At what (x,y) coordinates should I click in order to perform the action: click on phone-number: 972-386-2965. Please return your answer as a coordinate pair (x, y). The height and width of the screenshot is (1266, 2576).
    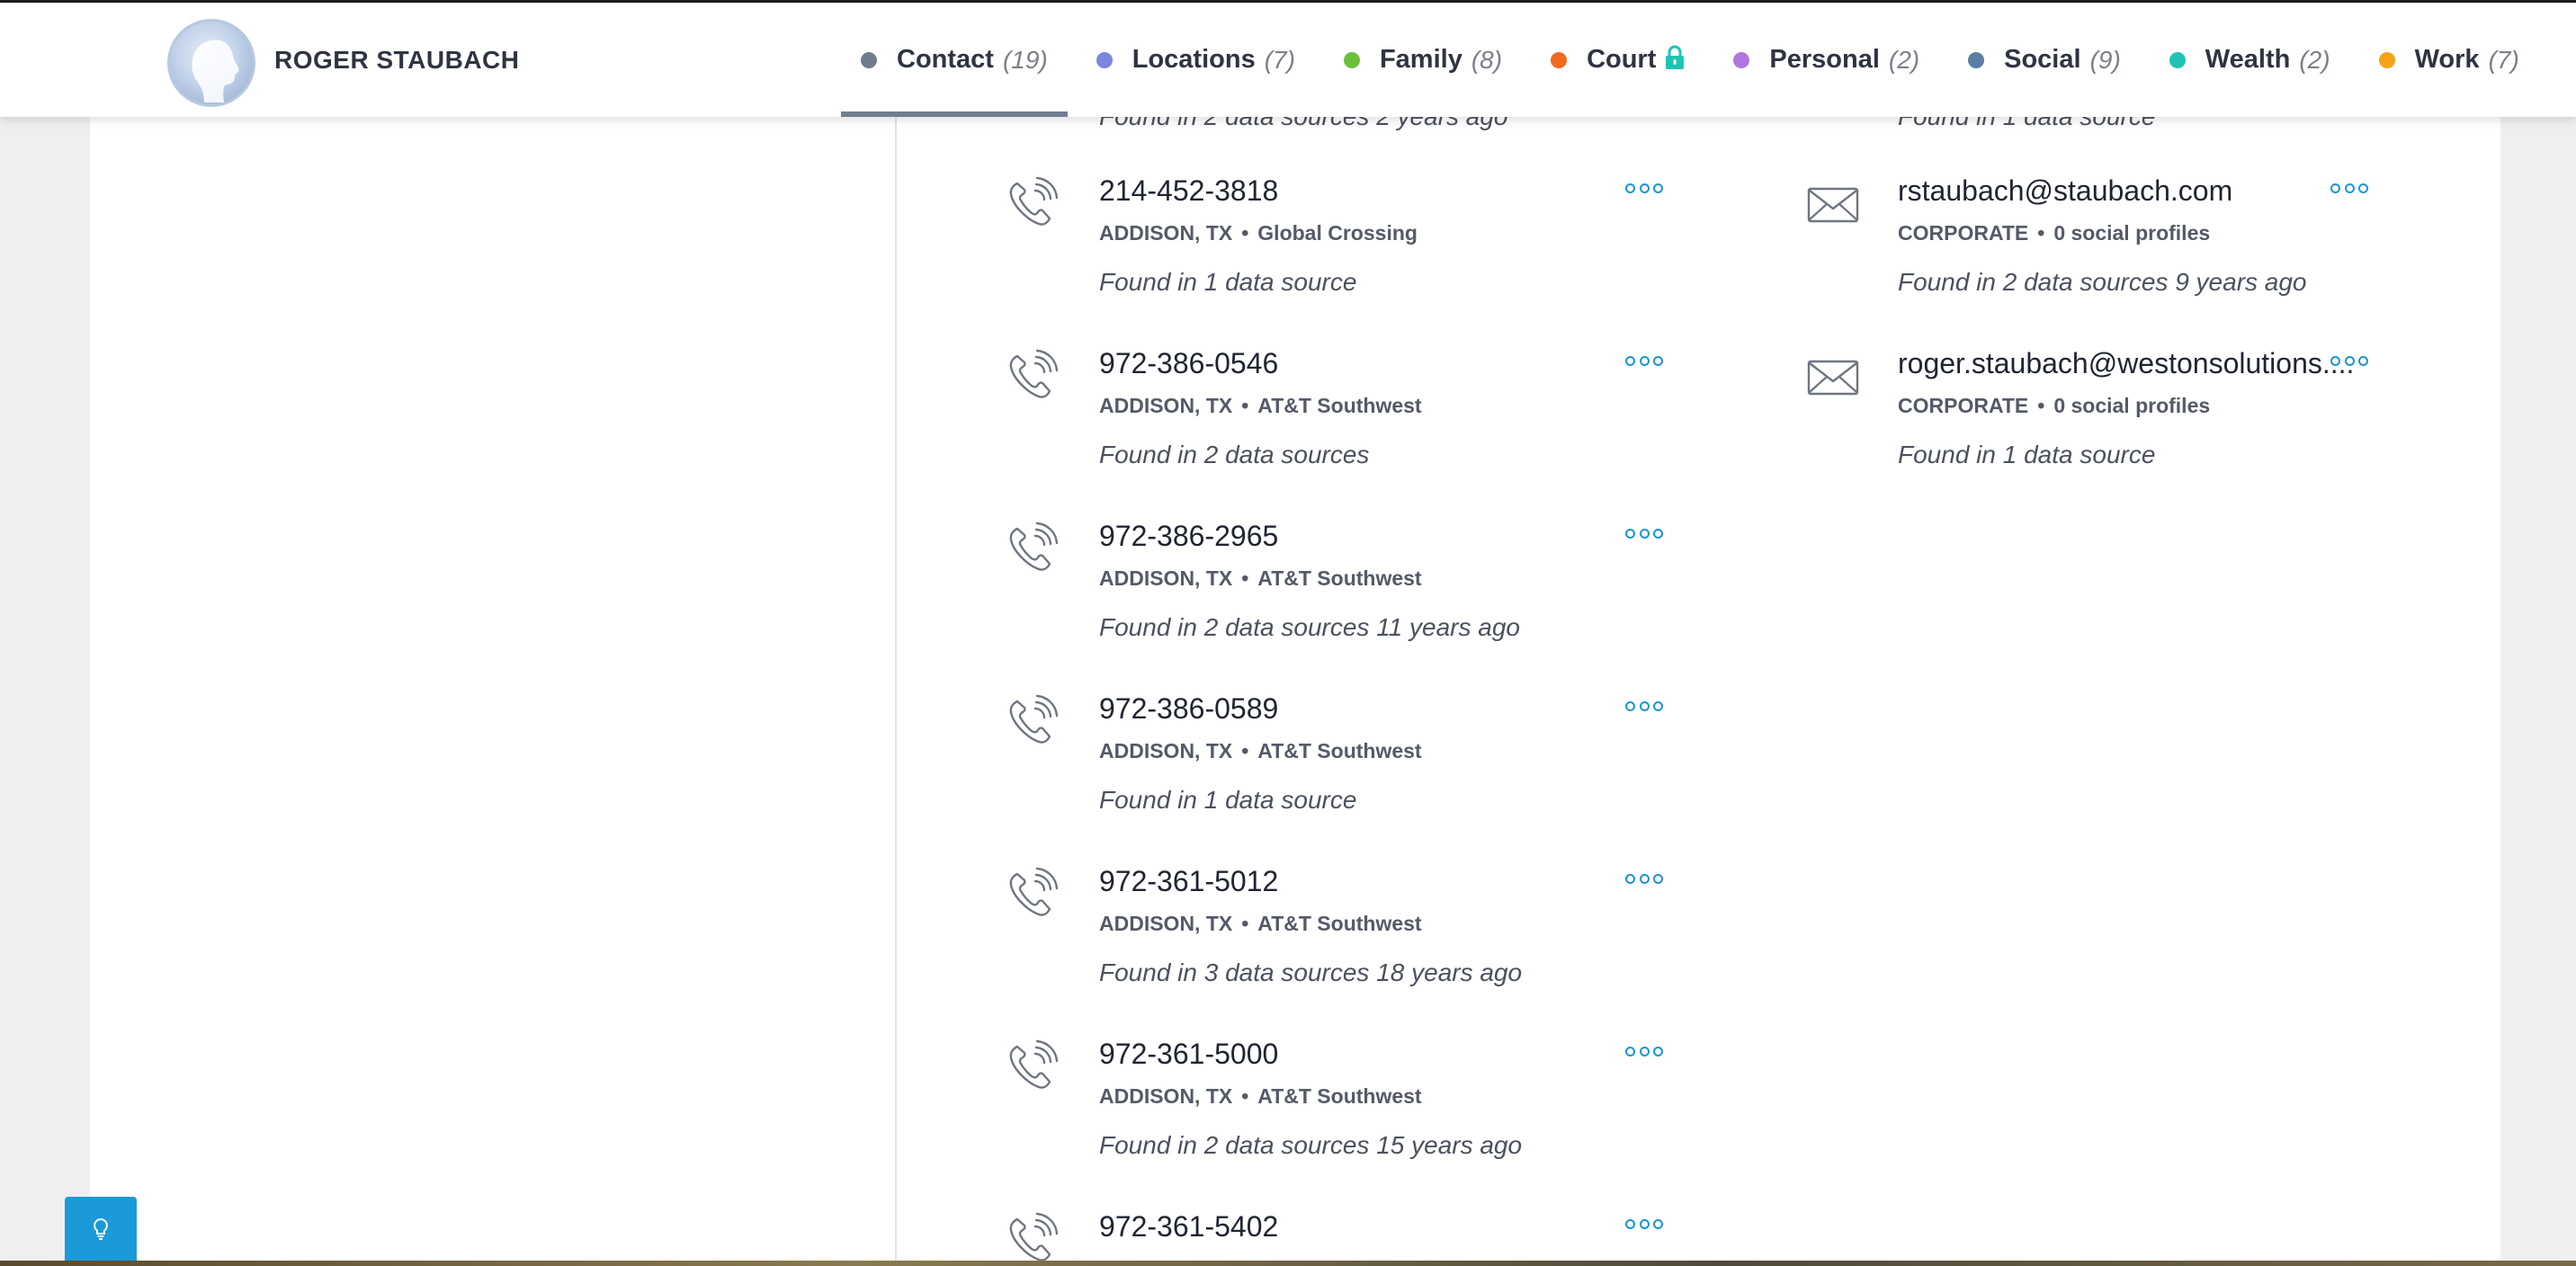
    Looking at the image, I should click on (1189, 536).